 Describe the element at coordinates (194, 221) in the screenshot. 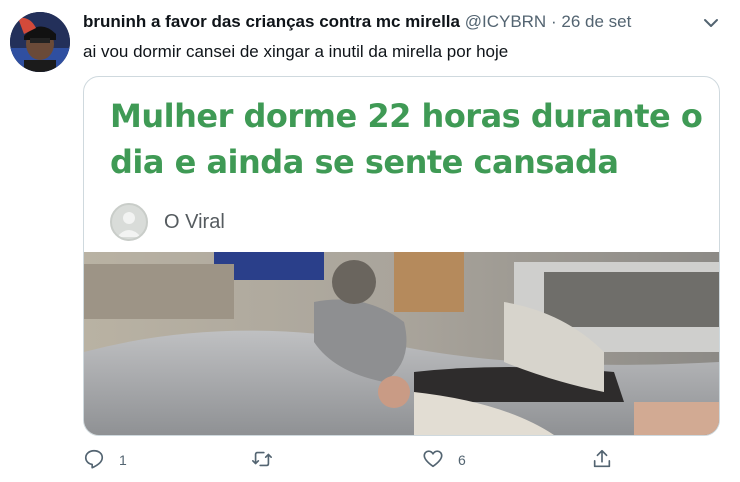

I see `source-name: O Viral` at that location.